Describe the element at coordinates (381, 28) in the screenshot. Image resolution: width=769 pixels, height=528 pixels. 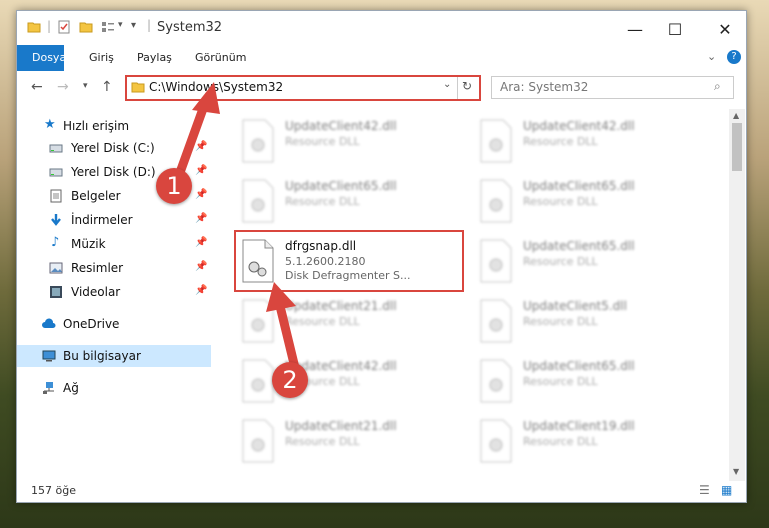
I see `title-bar: | ▾ ▾ | System32 — ☐ ✕` at that location.